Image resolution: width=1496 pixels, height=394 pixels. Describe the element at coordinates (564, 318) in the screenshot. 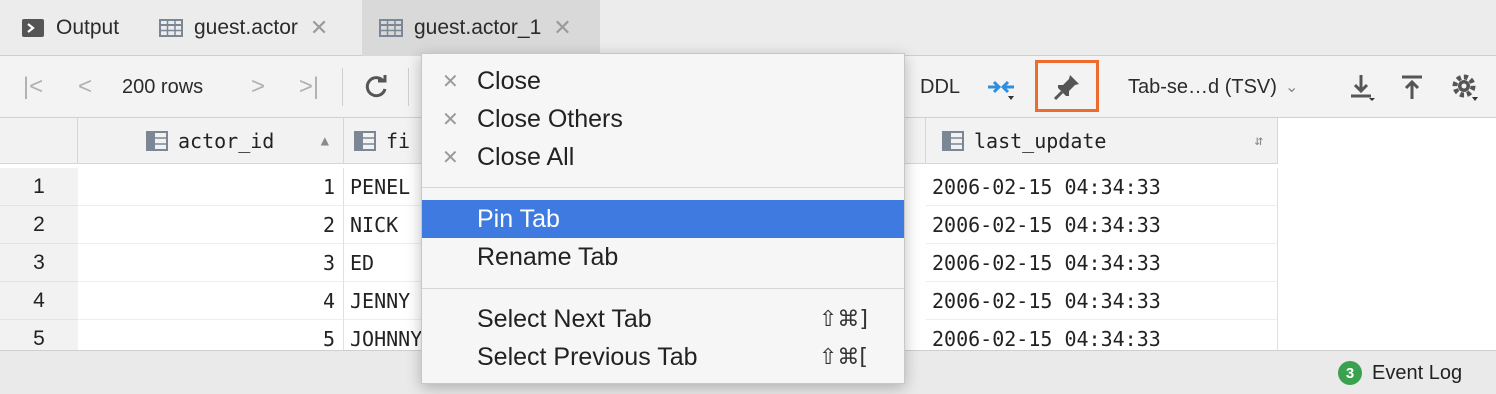

I see `menu-item-label: Select Next Tab` at that location.